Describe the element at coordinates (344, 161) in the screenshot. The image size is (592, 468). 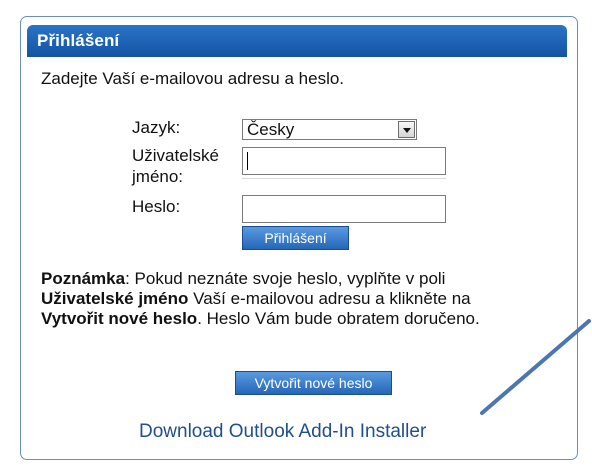
I see `username-input` at that location.